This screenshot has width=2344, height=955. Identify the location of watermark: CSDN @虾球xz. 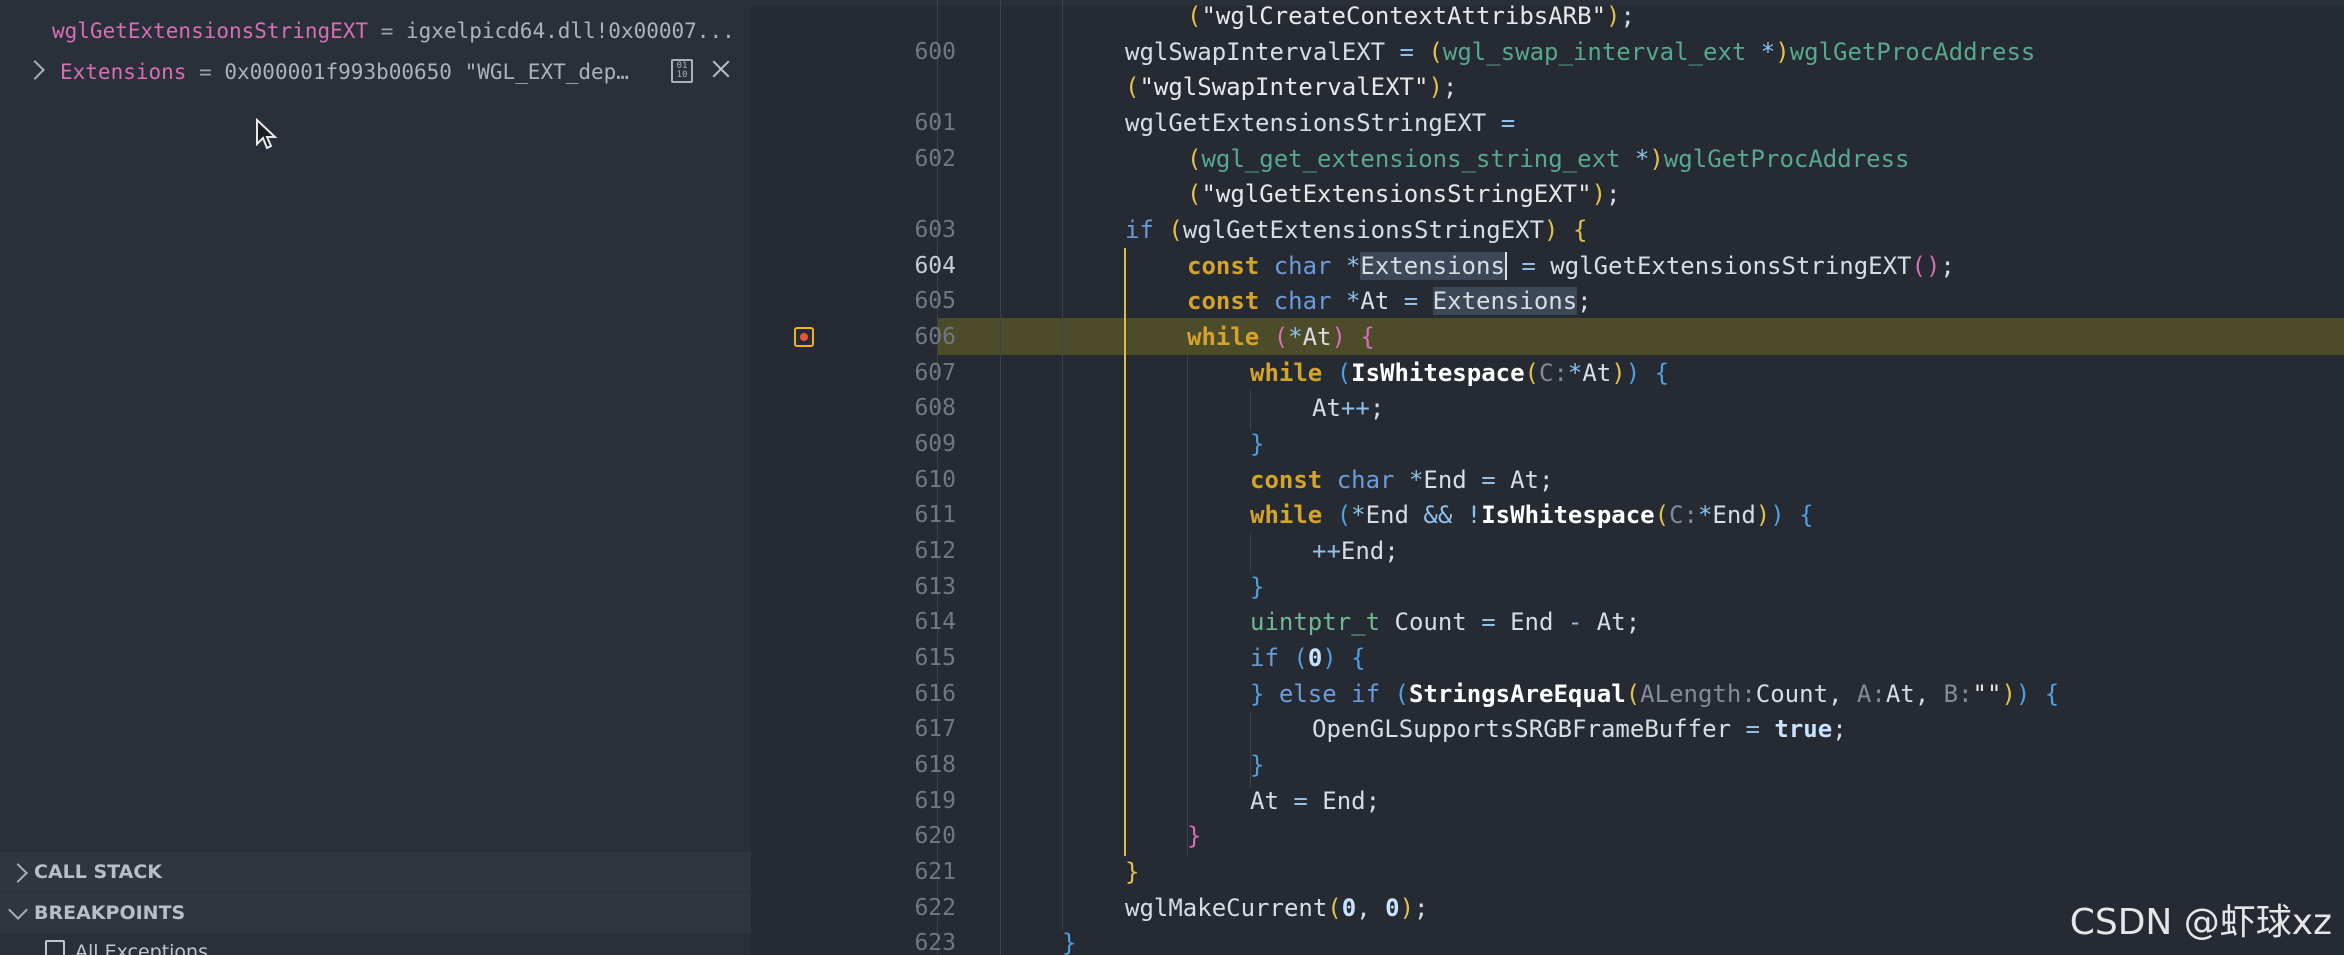
(2200, 922).